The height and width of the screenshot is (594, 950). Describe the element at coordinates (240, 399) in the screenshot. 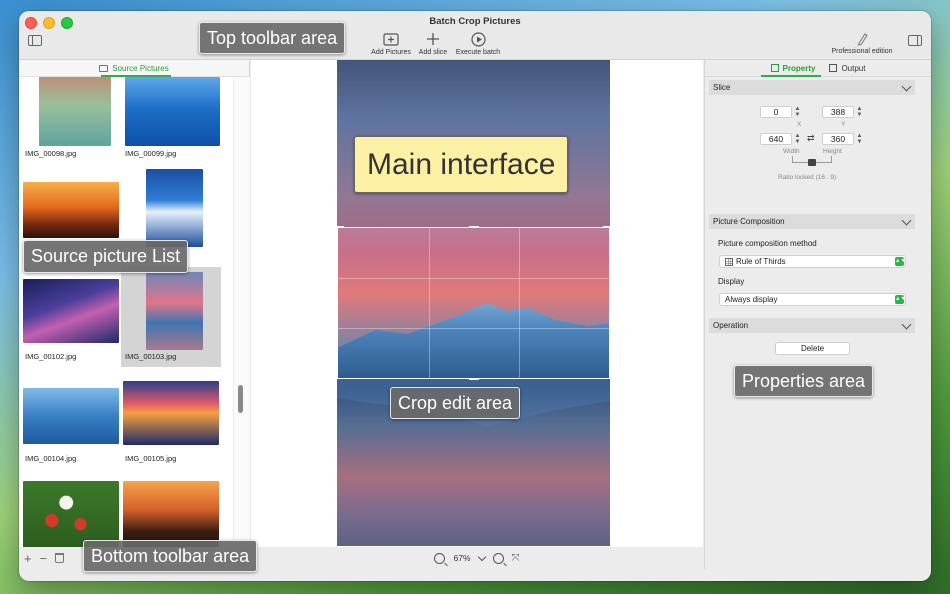

I see `scrollbar-thumb` at that location.